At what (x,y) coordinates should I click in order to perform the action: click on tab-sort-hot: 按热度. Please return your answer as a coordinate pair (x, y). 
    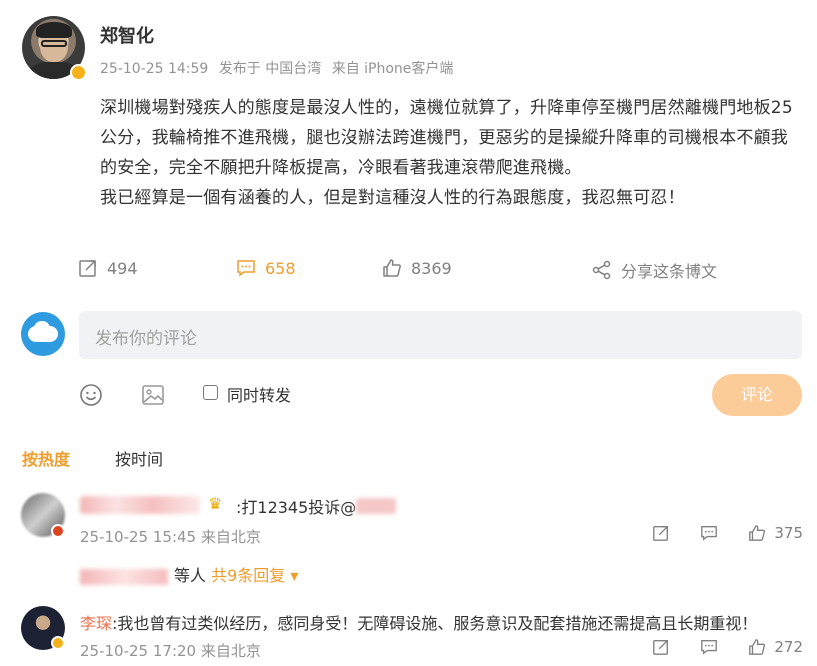
    Looking at the image, I should click on (46, 458).